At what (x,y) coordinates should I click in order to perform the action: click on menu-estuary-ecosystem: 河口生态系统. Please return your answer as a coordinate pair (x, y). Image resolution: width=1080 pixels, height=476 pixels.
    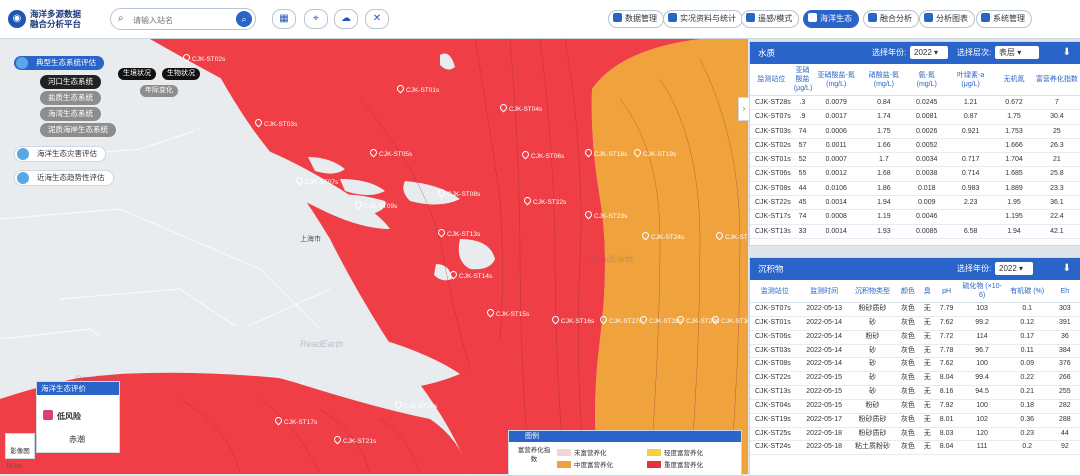
    Looking at the image, I should click on (70, 82).